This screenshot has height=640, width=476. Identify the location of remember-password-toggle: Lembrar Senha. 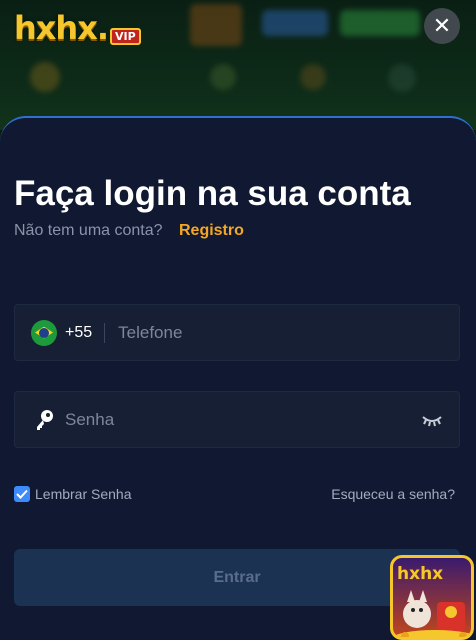
(73, 494).